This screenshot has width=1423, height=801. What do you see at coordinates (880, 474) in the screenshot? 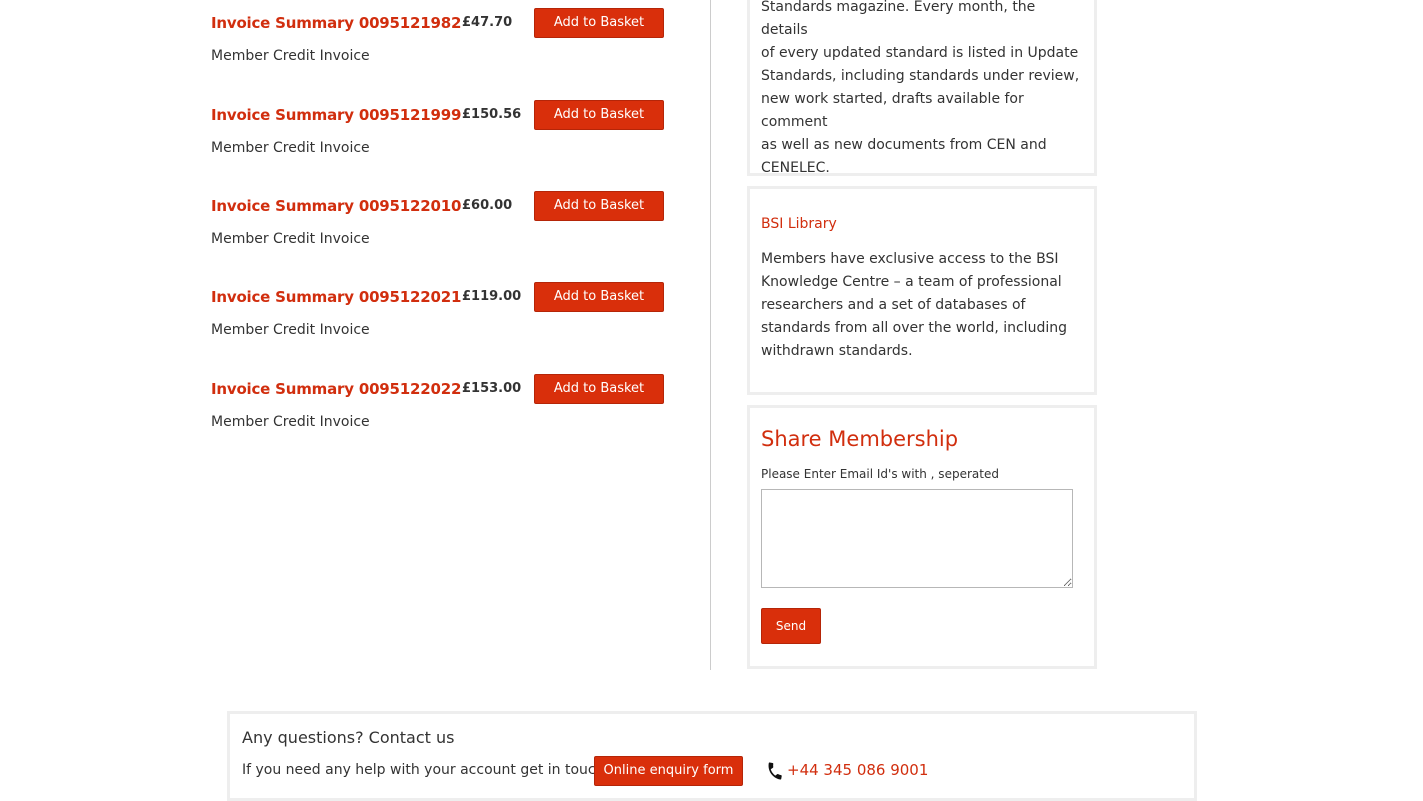
I see `email-field-label: Please Enter Email Id's with , seperated` at bounding box center [880, 474].